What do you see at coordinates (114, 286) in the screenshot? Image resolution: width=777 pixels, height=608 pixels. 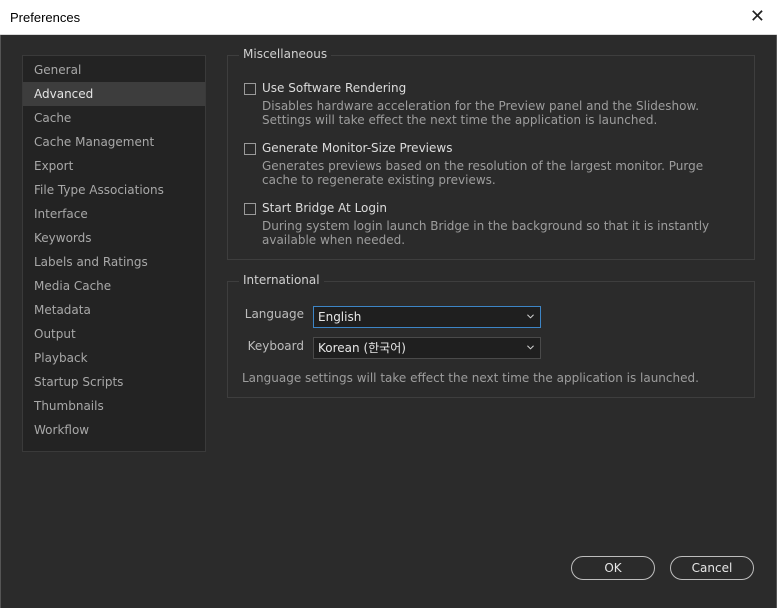 I see `sidebar-item-media-cache: Media Cache` at bounding box center [114, 286].